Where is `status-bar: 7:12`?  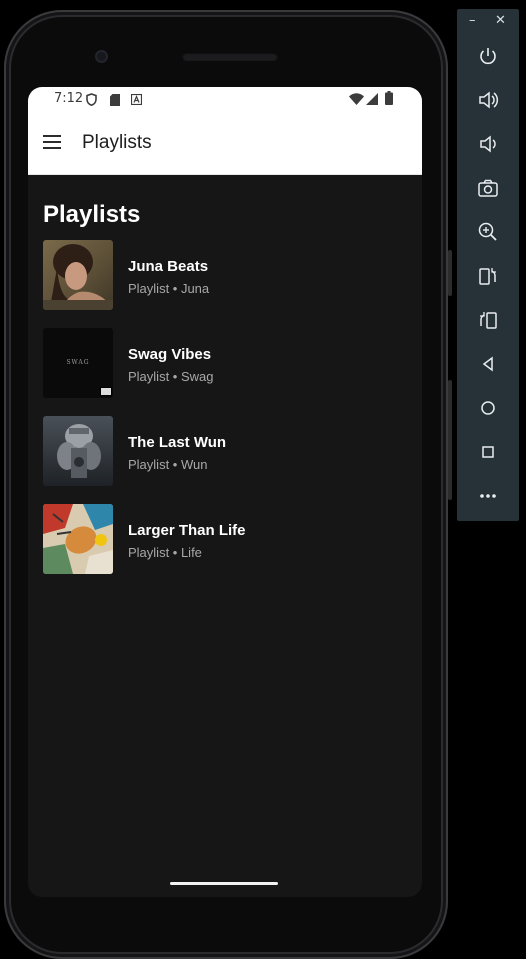 status-bar: 7:12 is located at coordinates (225, 99).